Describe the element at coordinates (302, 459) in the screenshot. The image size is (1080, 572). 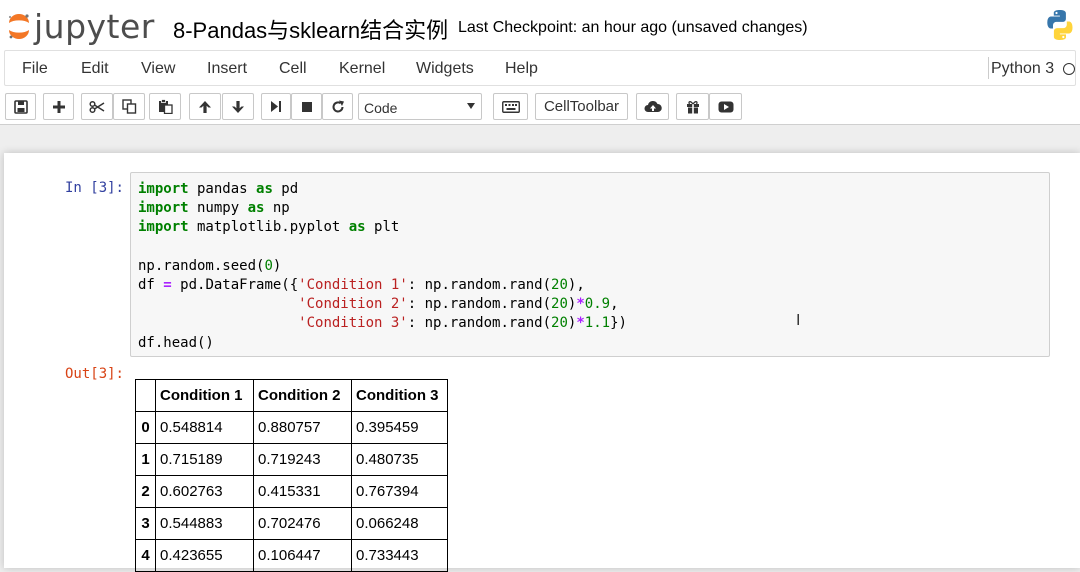
I see `table-cell: 0.719243` at that location.